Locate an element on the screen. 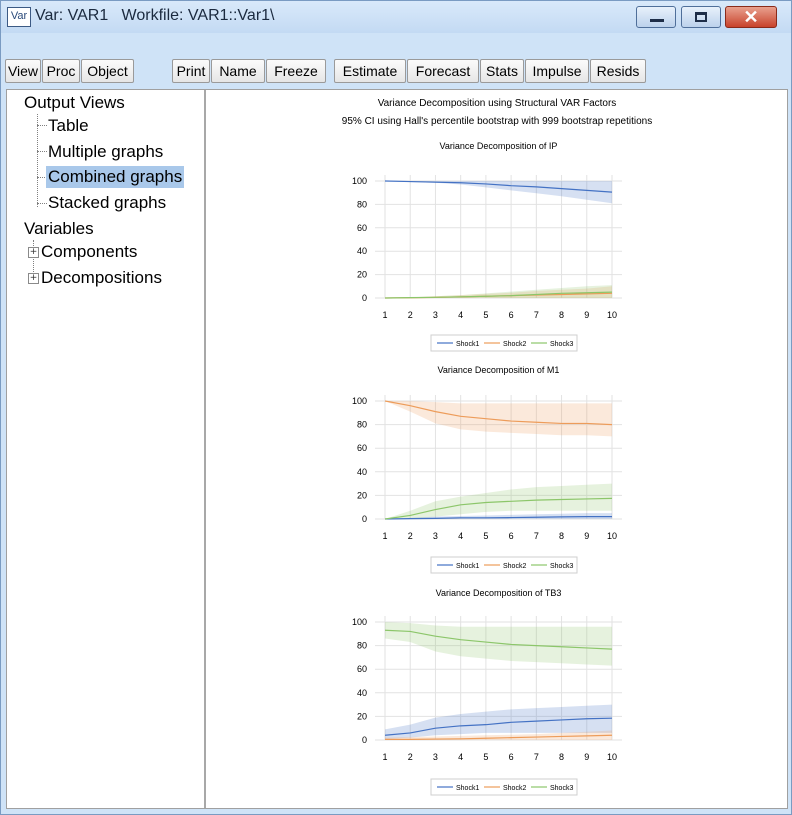 This screenshot has width=792, height=815. object-button: Object is located at coordinates (107, 71).